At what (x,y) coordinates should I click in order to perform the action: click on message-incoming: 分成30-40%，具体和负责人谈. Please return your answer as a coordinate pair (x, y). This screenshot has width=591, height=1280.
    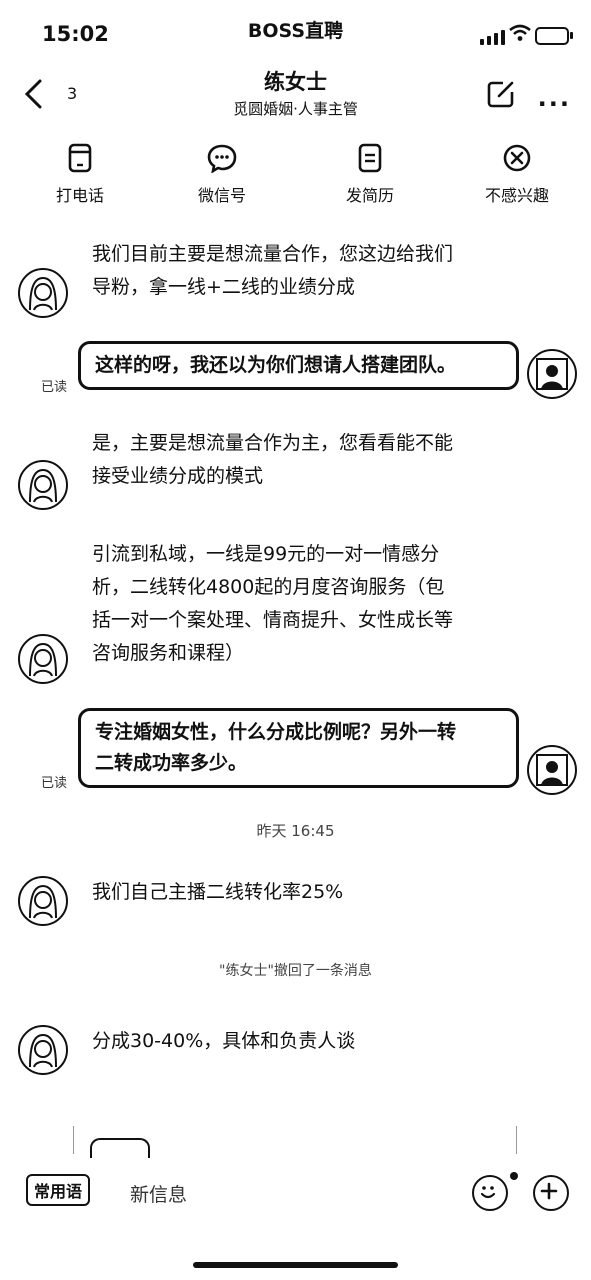
    Looking at the image, I should click on (223, 1041).